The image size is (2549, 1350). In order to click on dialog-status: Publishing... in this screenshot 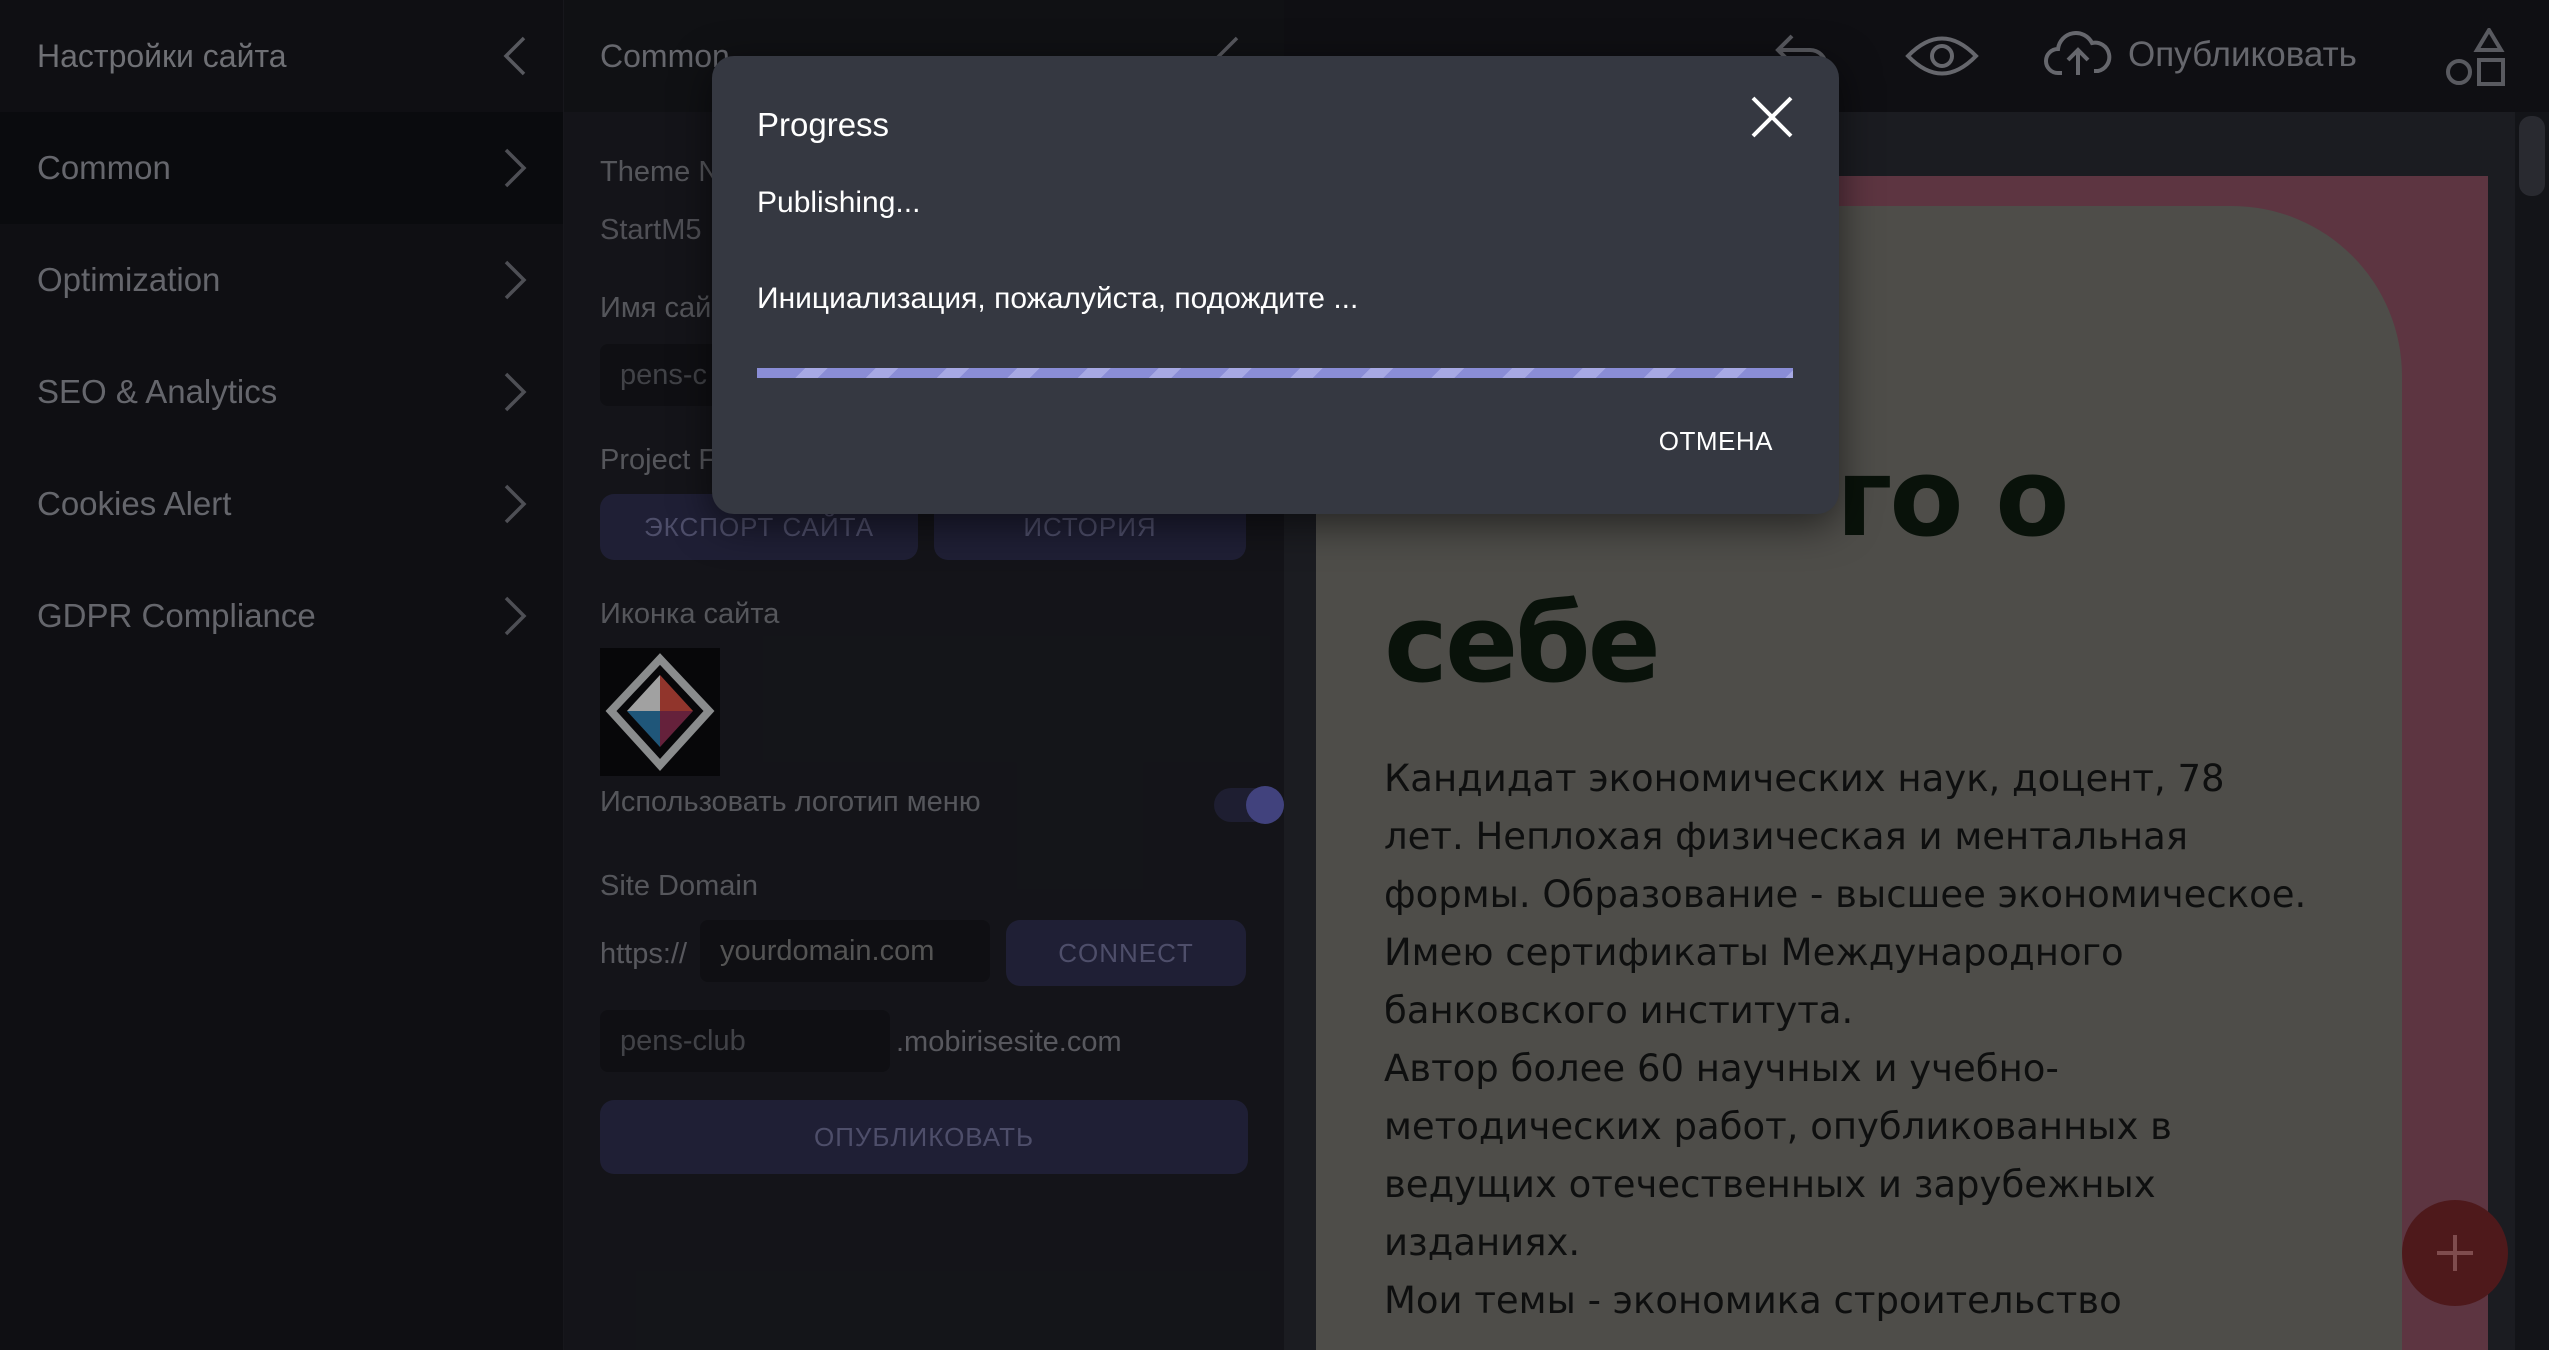, I will do `click(839, 202)`.